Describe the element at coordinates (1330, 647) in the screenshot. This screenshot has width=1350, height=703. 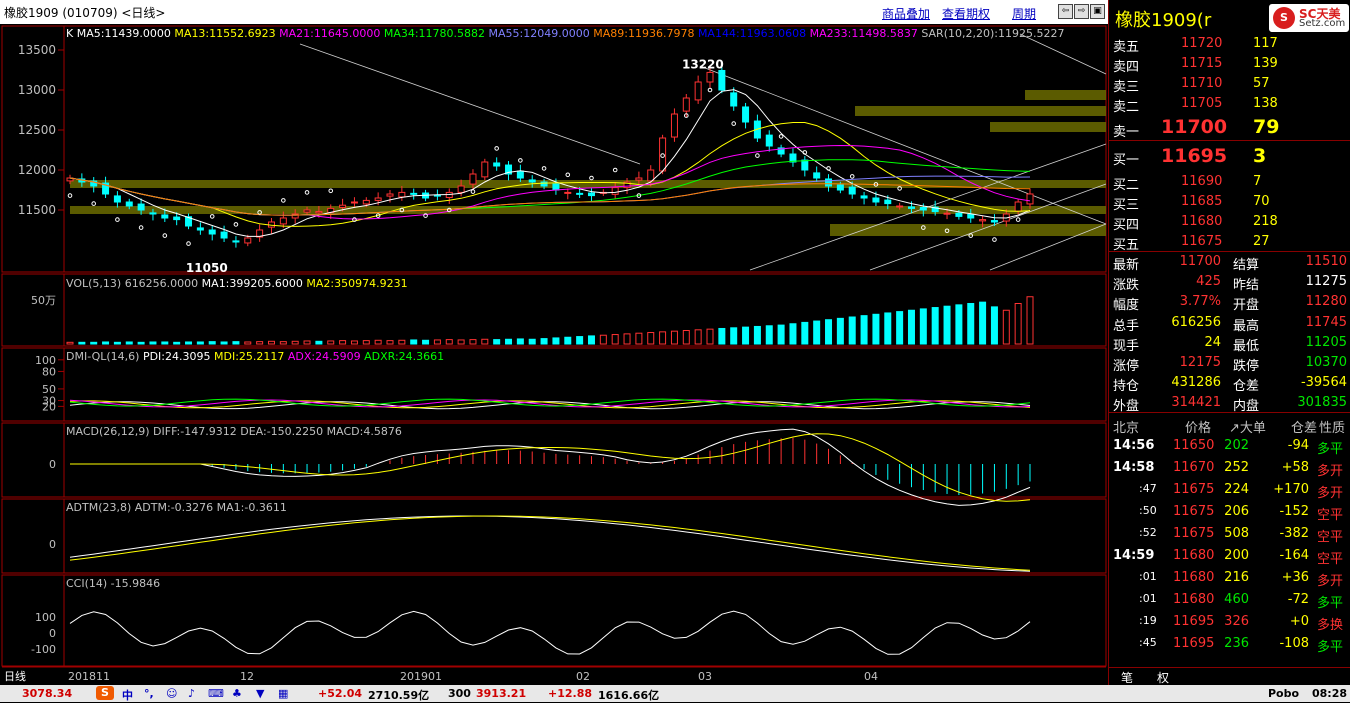
I see `tick-nature: 多平` at that location.